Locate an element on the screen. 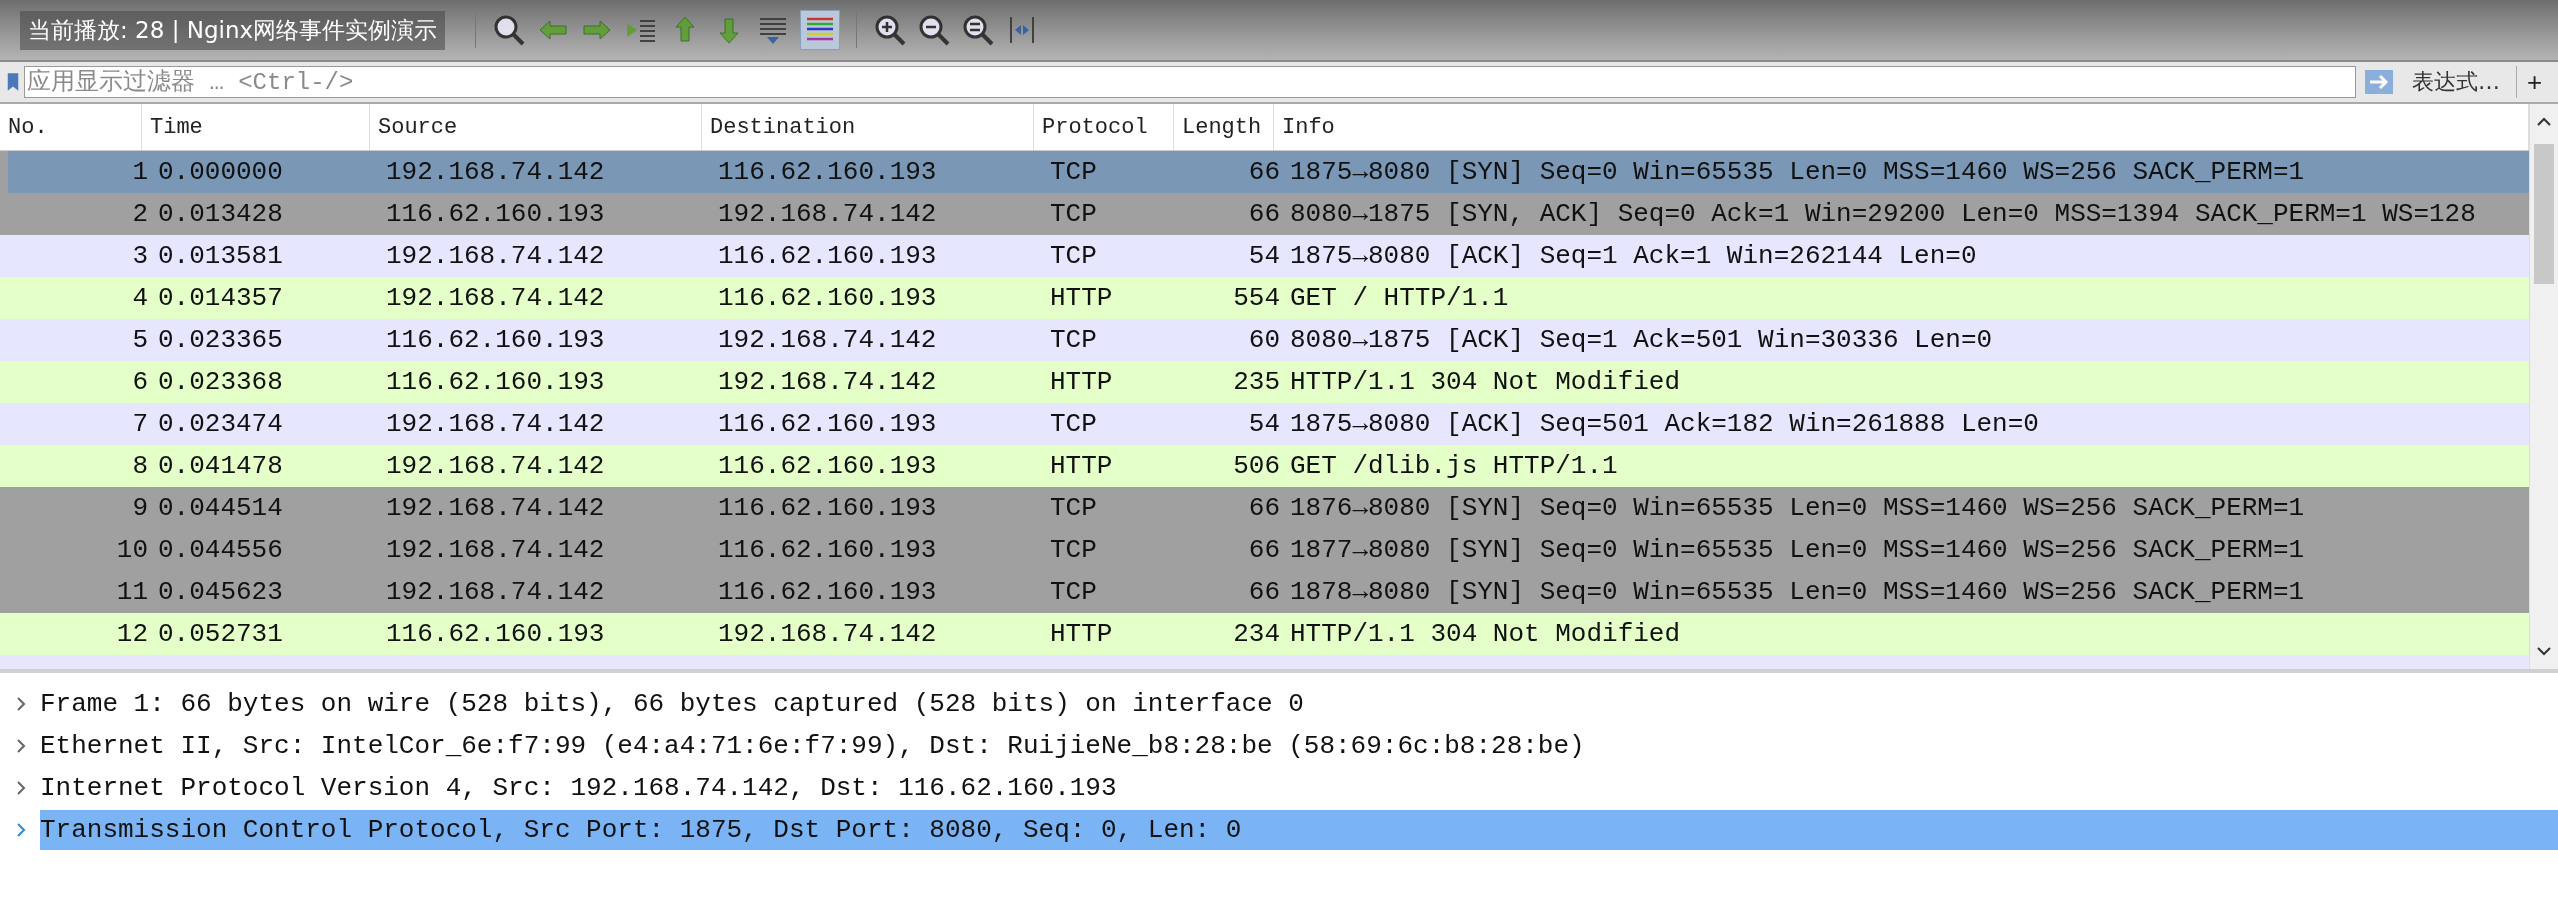 This screenshot has width=2558, height=909. table-cell-text: 0.013428 is located at coordinates (220, 214).